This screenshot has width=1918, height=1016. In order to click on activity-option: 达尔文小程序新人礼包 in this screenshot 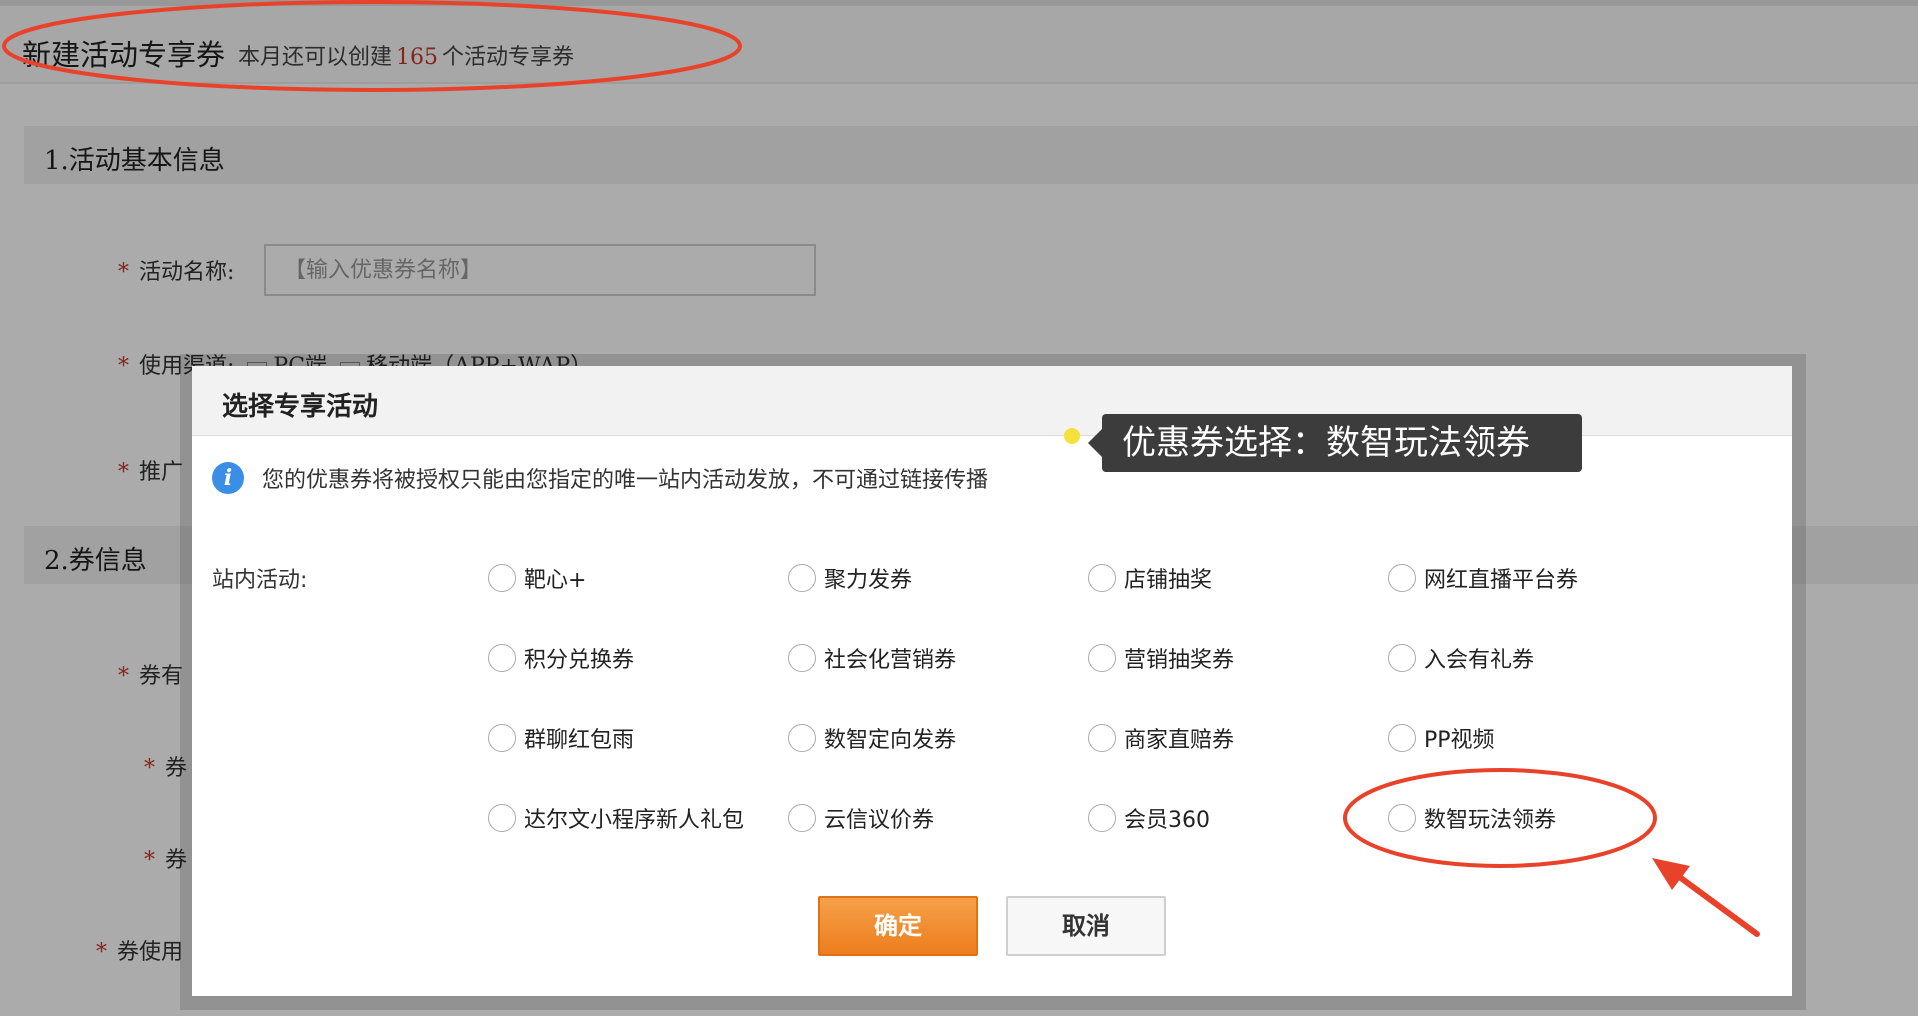, I will do `click(616, 818)`.